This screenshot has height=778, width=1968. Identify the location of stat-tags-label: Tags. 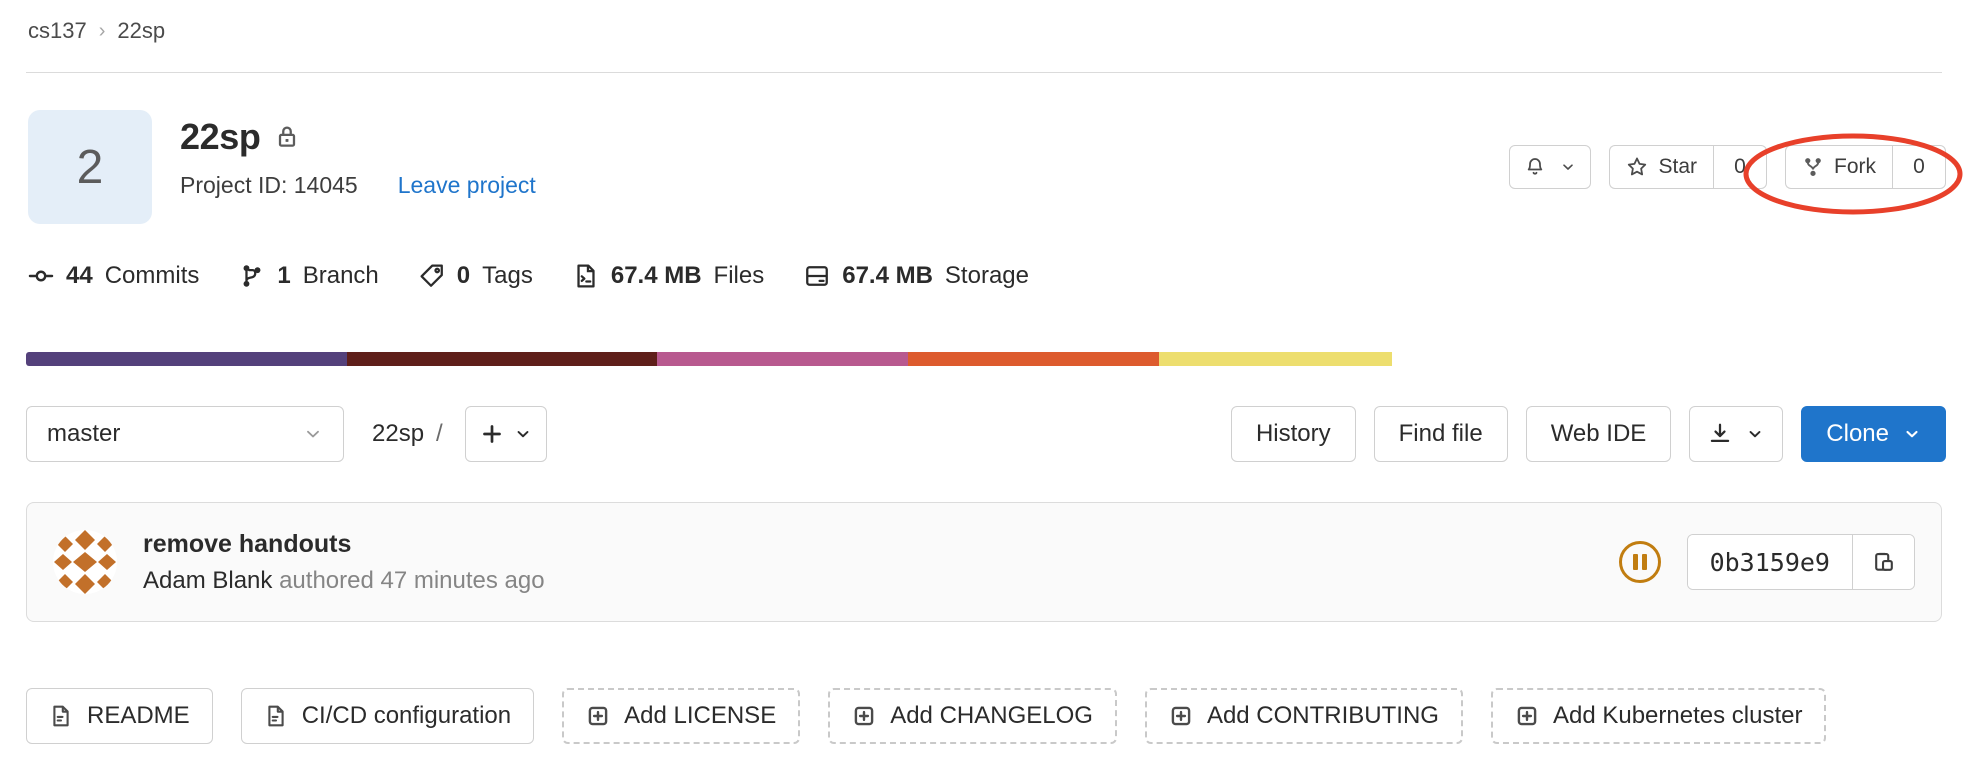
(507, 275).